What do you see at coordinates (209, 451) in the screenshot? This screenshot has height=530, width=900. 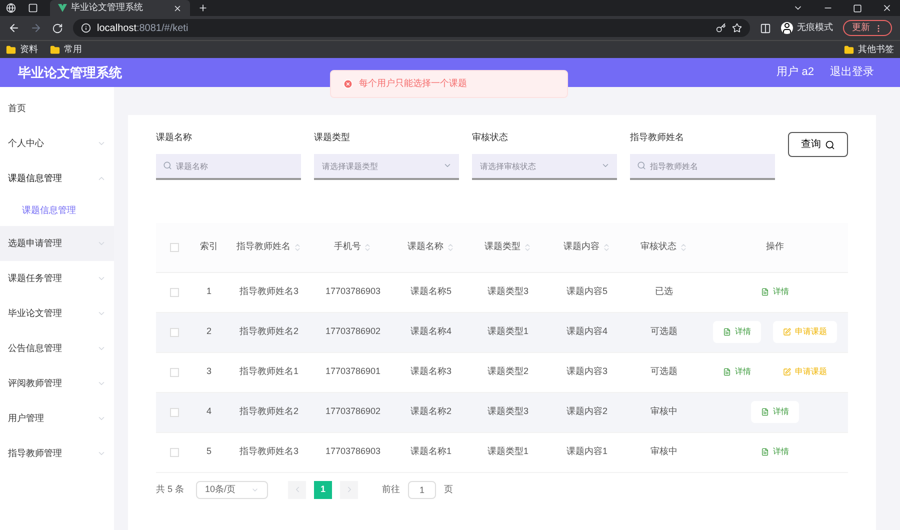 I see `table-cell-text: 5` at bounding box center [209, 451].